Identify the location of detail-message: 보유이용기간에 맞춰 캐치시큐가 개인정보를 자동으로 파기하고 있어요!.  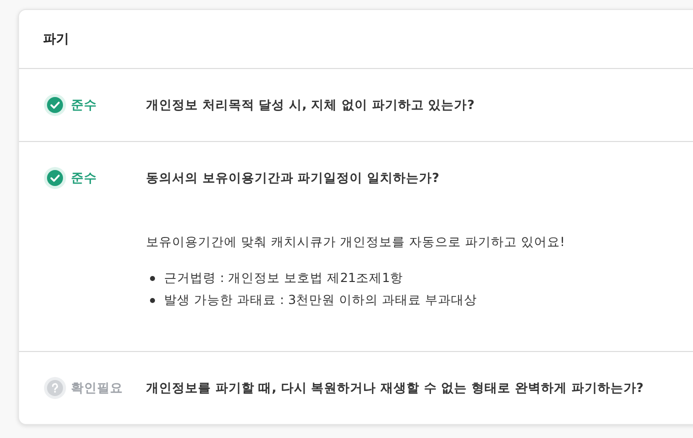
(356, 242).